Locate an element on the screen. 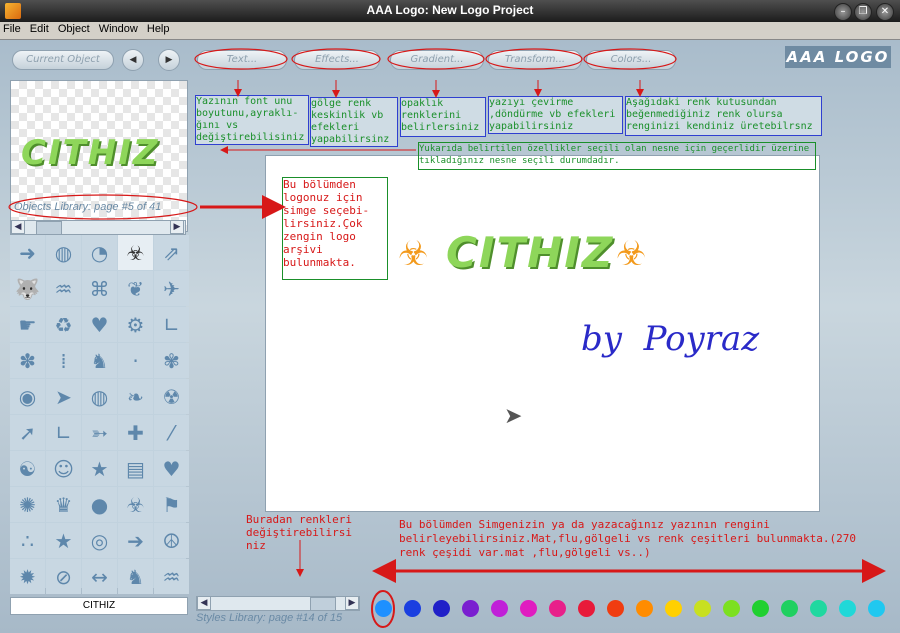 The width and height of the screenshot is (900, 633). title-bar: AAA Logo: New Logo Project – ❐ ✕ is located at coordinates (450, 11).